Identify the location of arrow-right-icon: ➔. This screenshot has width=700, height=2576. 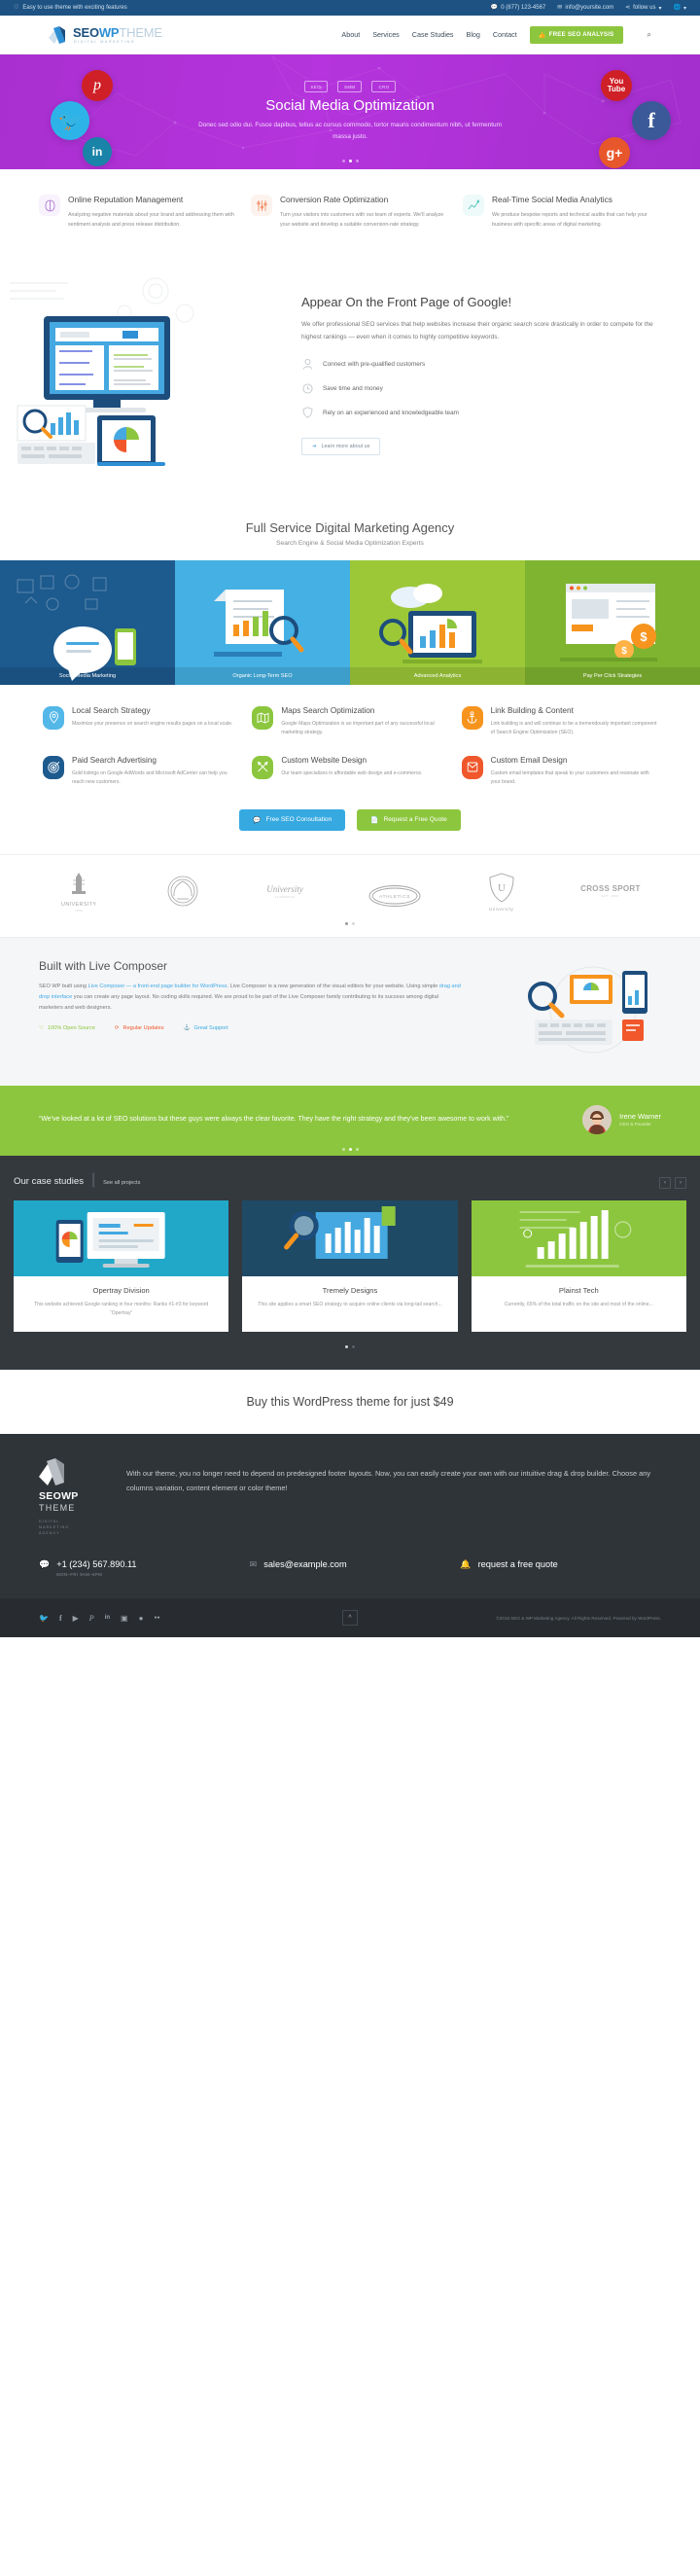
(314, 446).